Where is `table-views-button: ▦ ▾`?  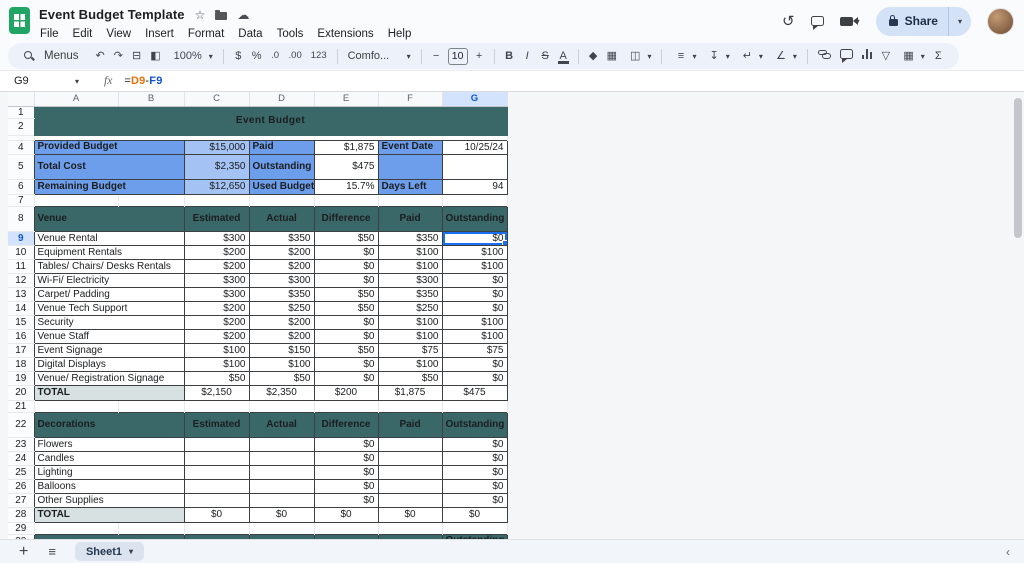
table-views-button: ▦ ▾ is located at coordinates (911, 56).